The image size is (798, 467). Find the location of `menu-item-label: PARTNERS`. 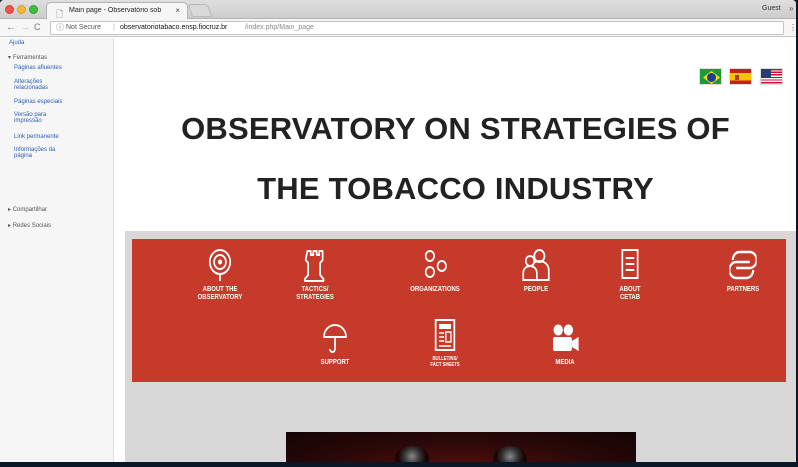

menu-item-label: PARTNERS is located at coordinates (743, 289).